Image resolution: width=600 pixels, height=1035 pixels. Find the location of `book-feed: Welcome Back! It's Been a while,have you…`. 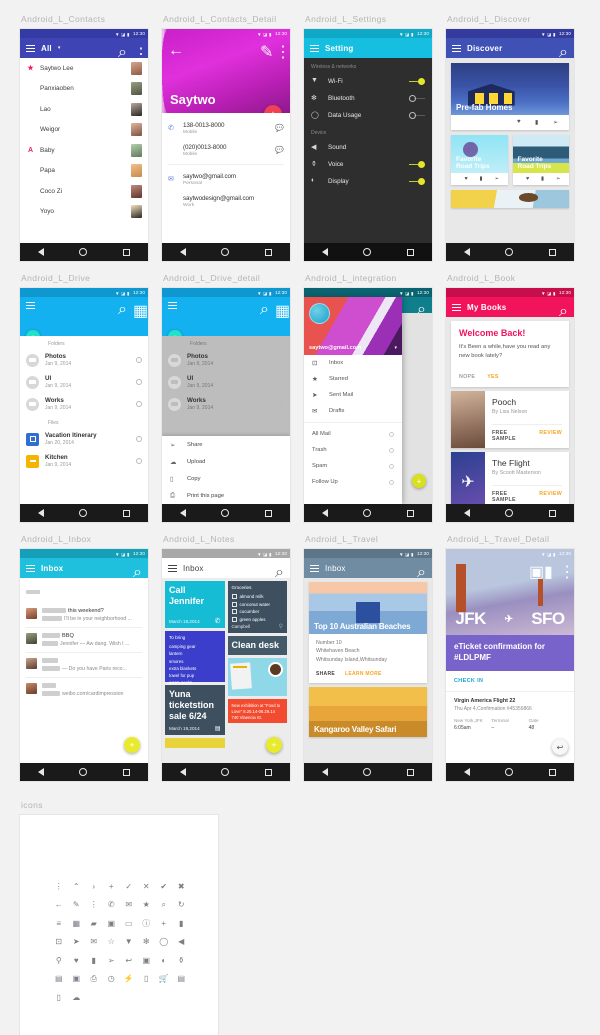

book-feed: Welcome Back! It's Been a while,have you… is located at coordinates (510, 410).